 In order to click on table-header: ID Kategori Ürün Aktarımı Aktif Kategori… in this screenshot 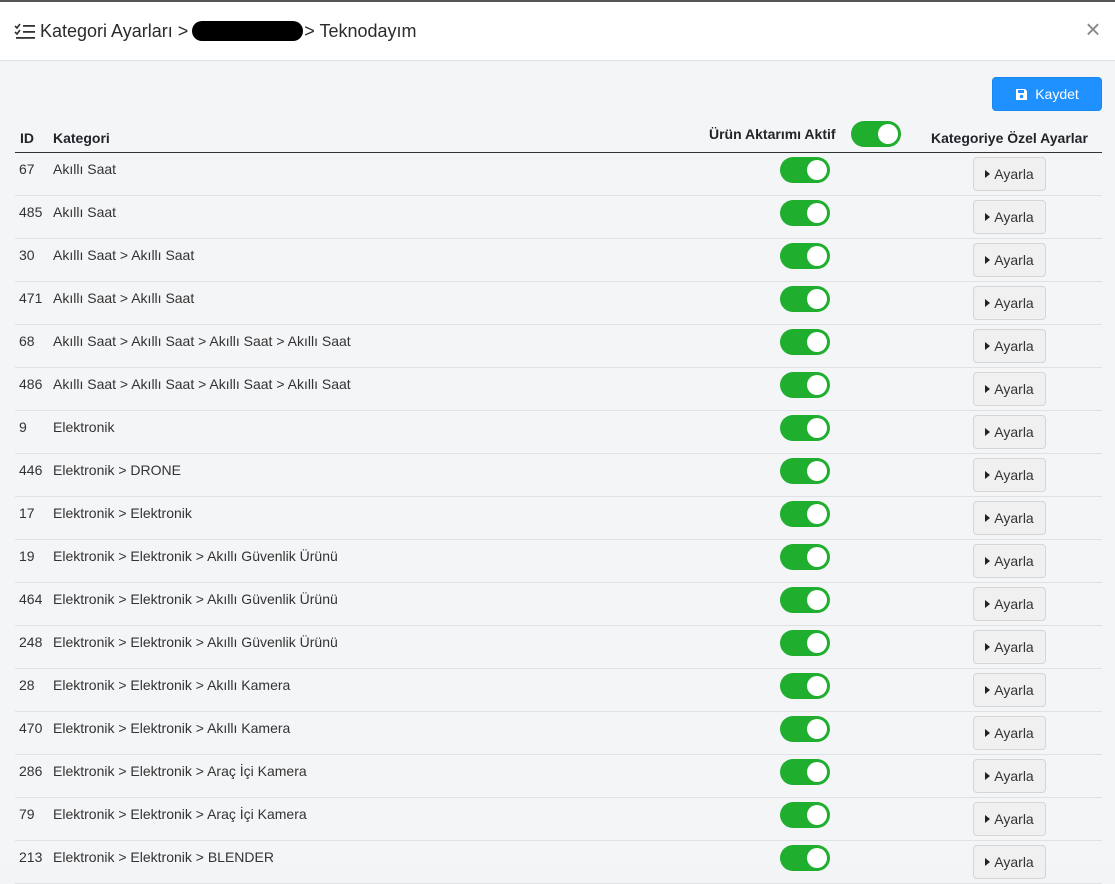, I will do `click(558, 137)`.